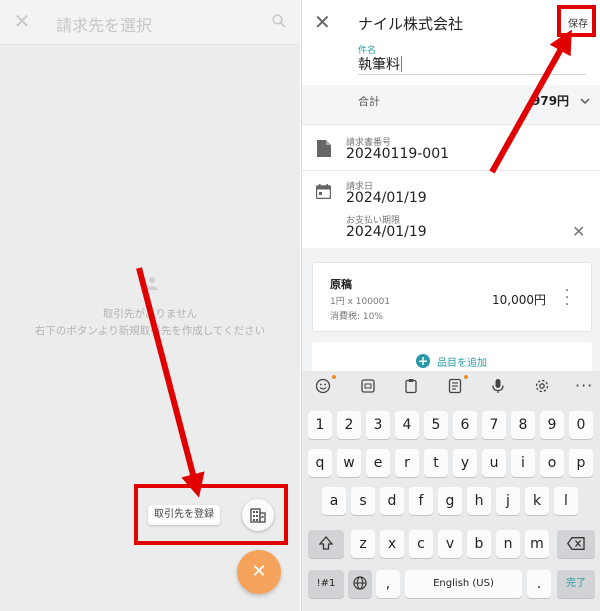 The height and width of the screenshot is (611, 600). What do you see at coordinates (320, 425) in the screenshot?
I see `key-1: 1` at bounding box center [320, 425].